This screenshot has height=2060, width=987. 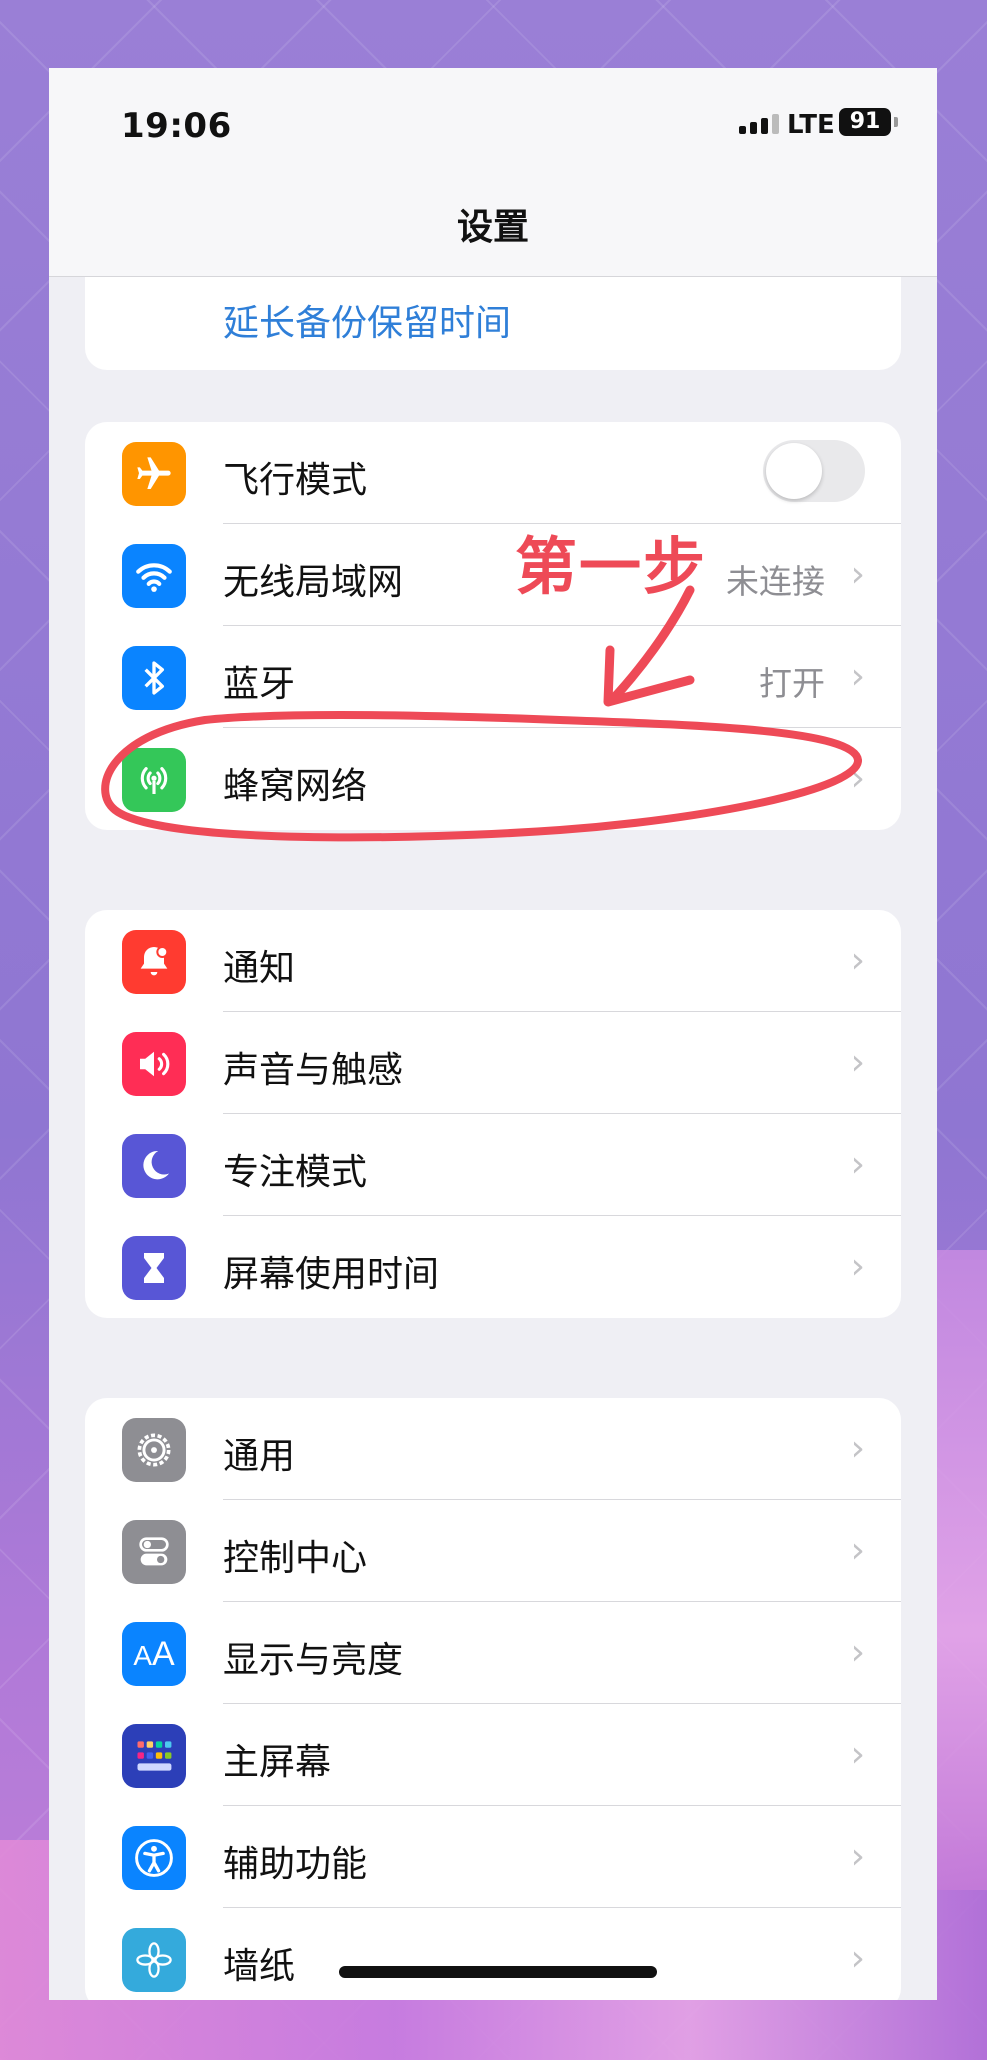 I want to click on row-display: AA 显示与亮度 ›, so click(x=493, y=1653).